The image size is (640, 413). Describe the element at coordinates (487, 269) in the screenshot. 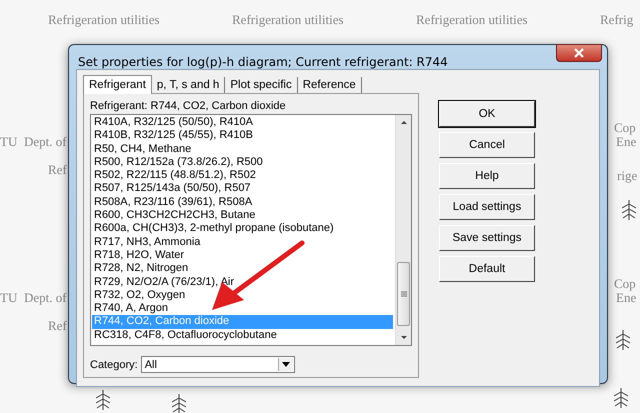

I see `dialog-button: Default` at that location.